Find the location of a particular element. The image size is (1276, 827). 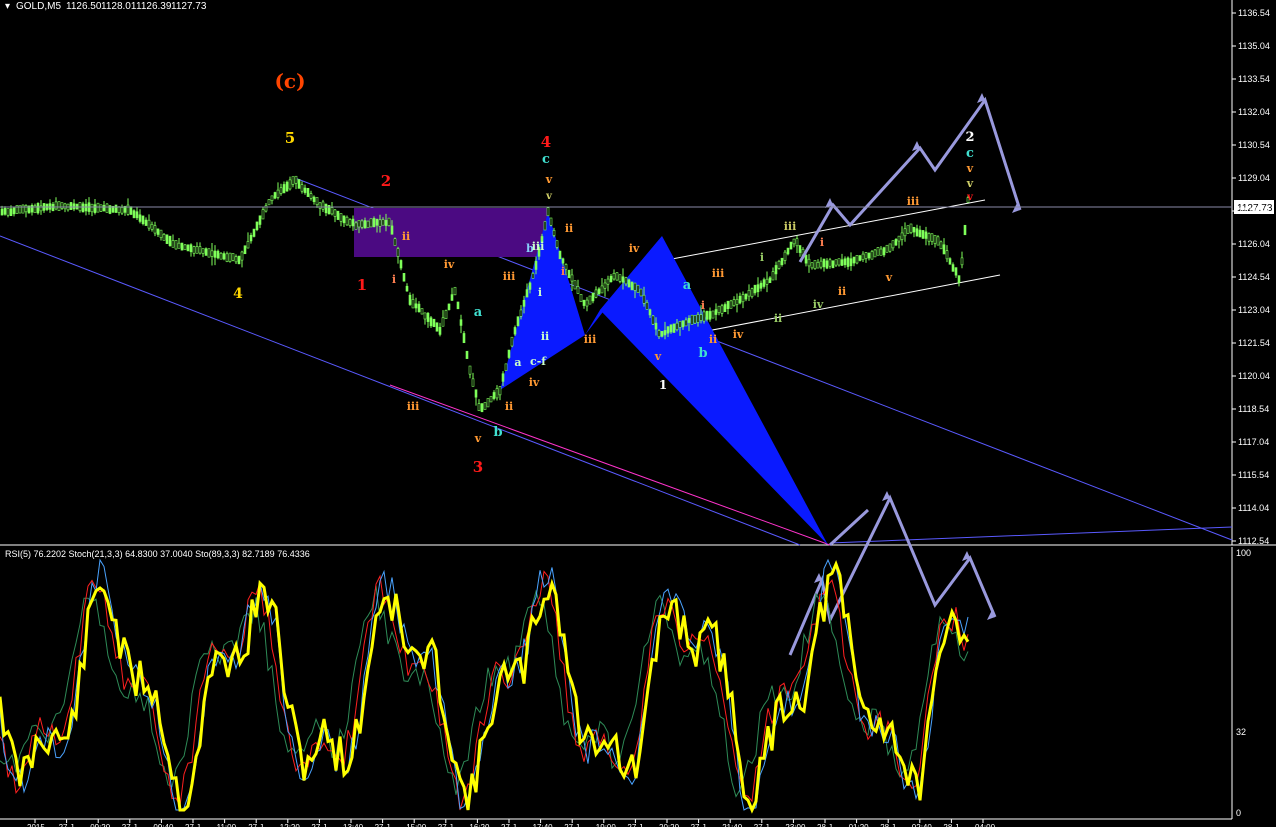

time-tick-label: 20:20 is located at coordinates (669, 825).